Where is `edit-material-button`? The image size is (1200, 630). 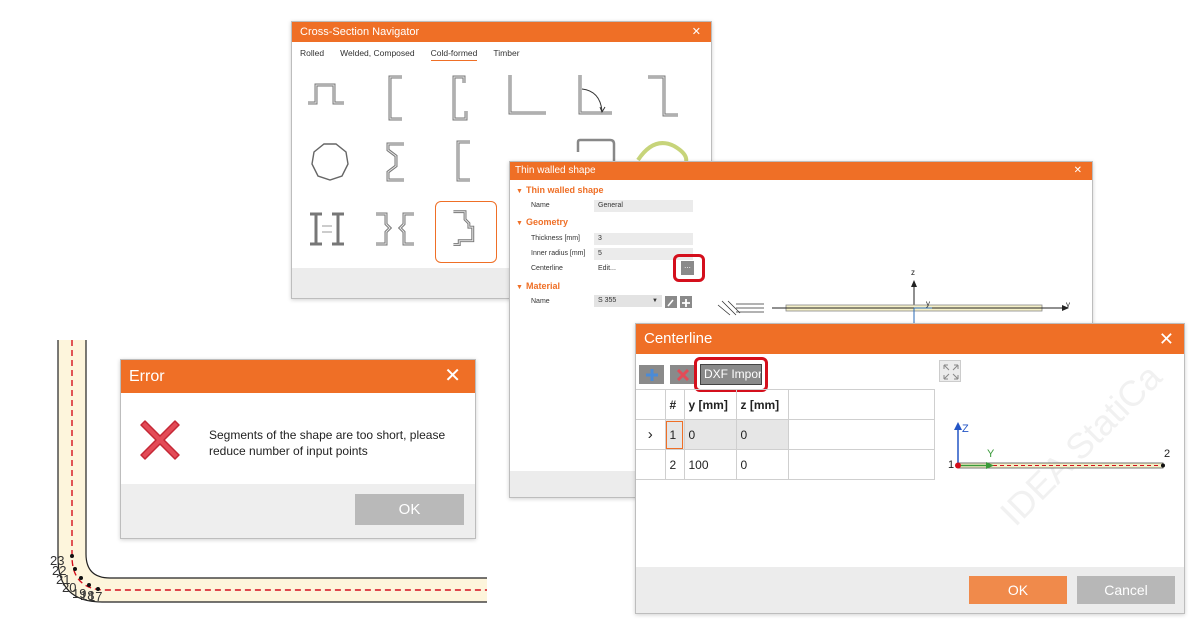
edit-material-button is located at coordinates (671, 302).